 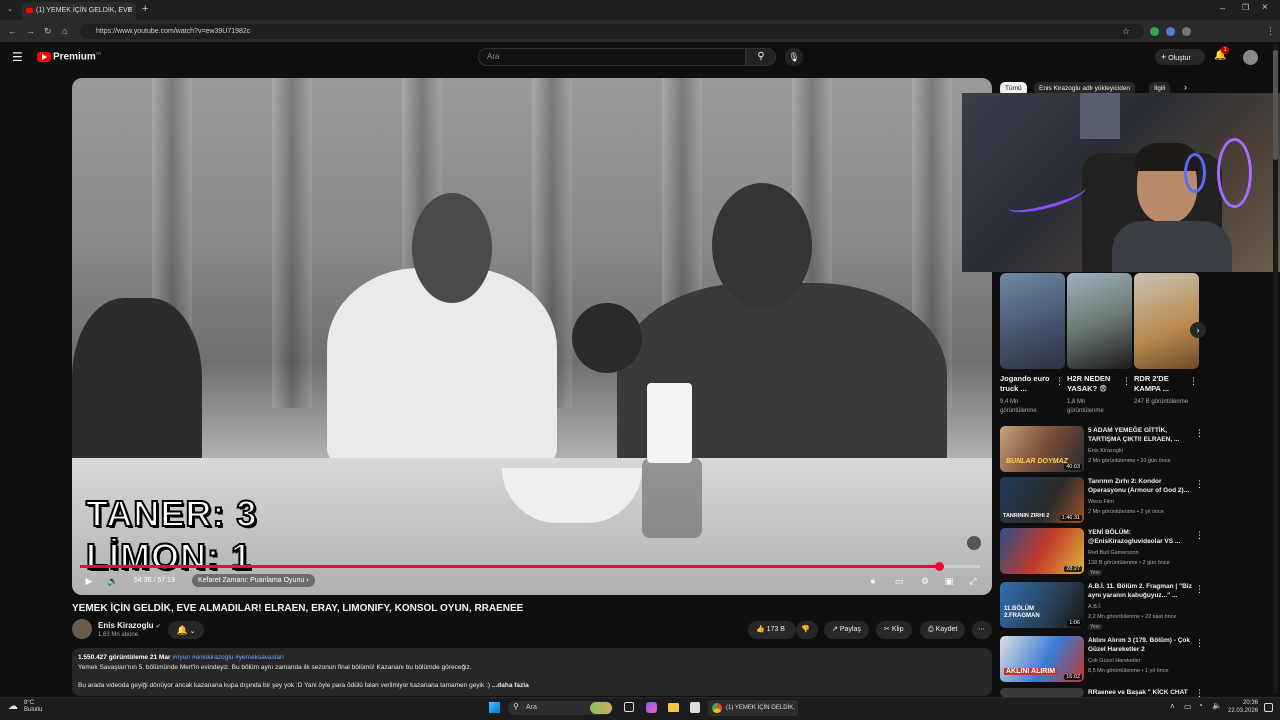 What do you see at coordinates (1140, 451) in the screenshot?
I see `recommendation-channel: Enis Kirazoglu` at bounding box center [1140, 451].